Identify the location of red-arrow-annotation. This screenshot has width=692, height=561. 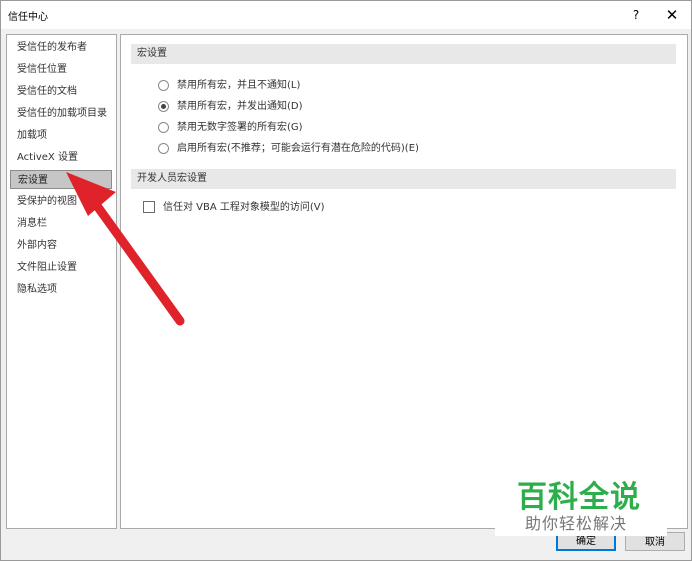
(125, 249).